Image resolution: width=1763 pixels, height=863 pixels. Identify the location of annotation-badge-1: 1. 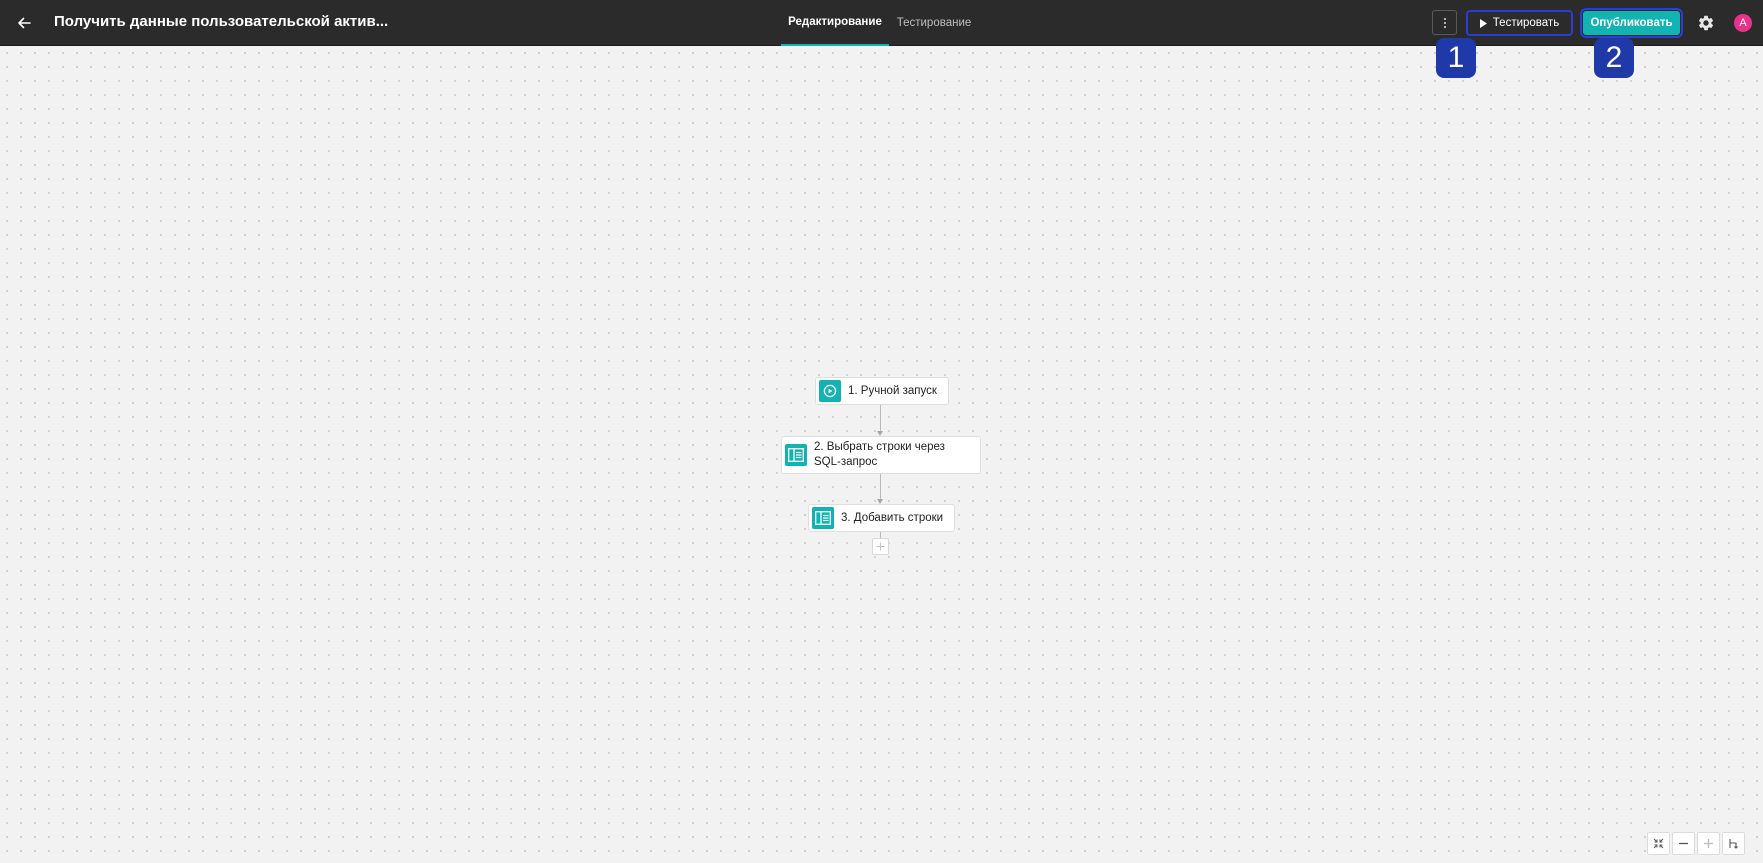
(1456, 58).